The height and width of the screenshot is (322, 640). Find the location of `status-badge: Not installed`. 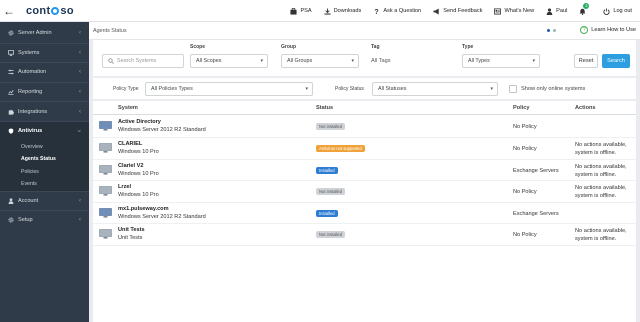

status-badge: Not installed is located at coordinates (331, 126).